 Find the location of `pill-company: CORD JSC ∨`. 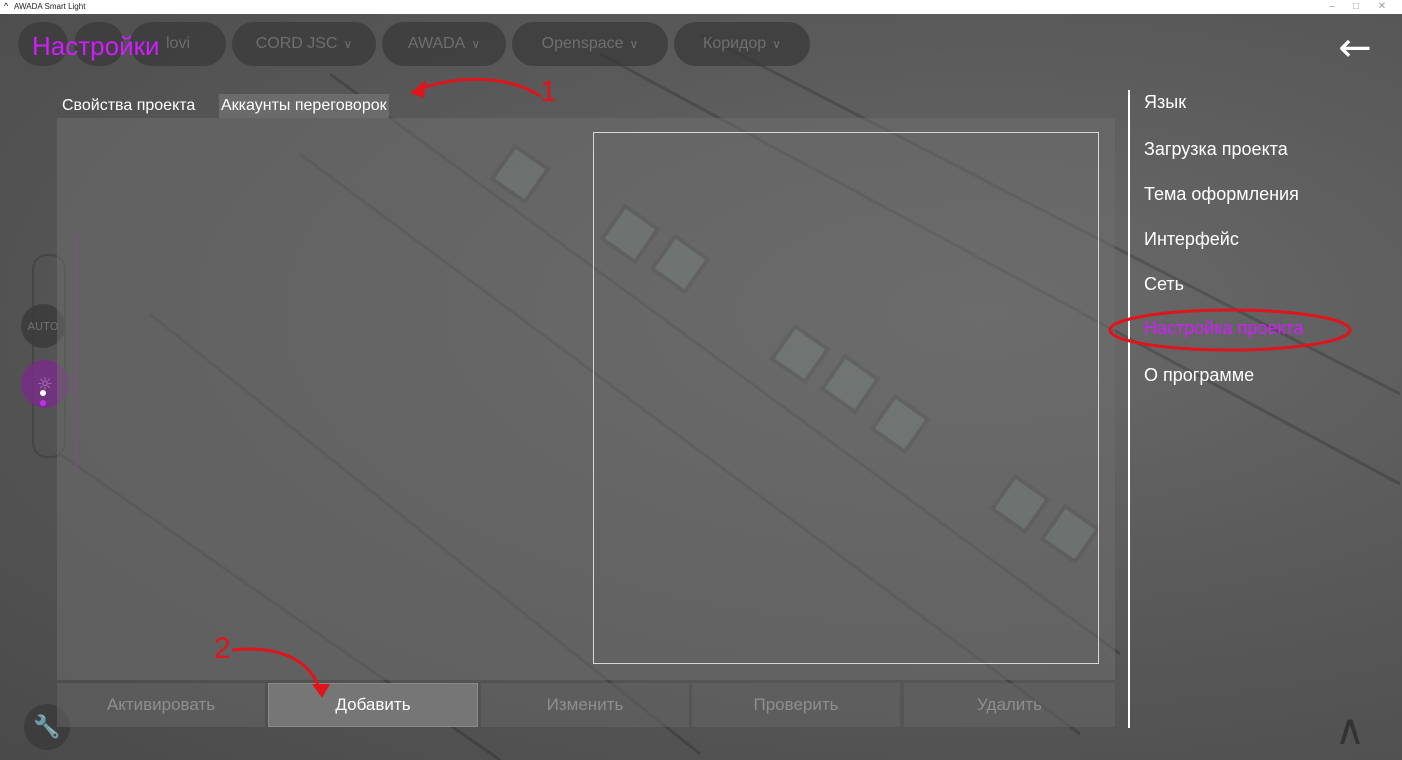

pill-company: CORD JSC ∨ is located at coordinates (304, 44).